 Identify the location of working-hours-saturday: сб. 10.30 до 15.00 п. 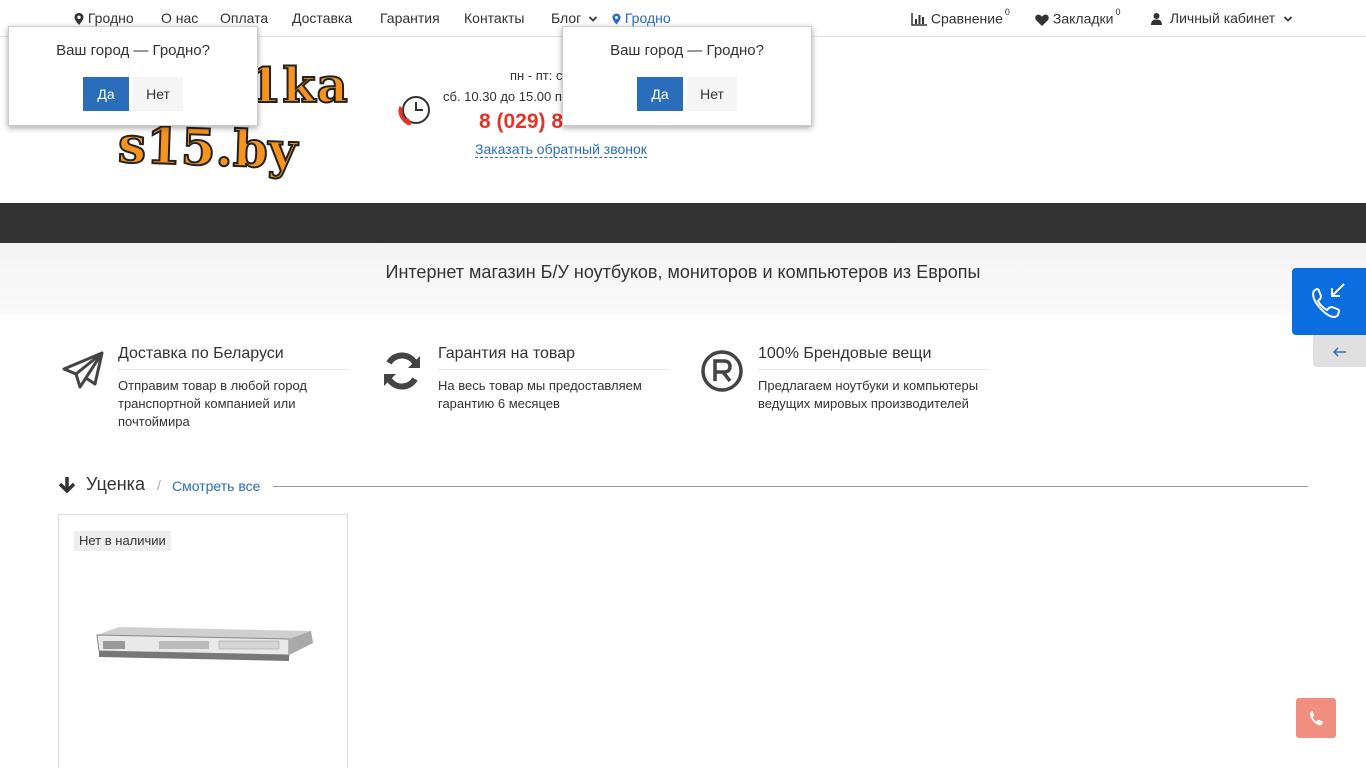
(502, 96).